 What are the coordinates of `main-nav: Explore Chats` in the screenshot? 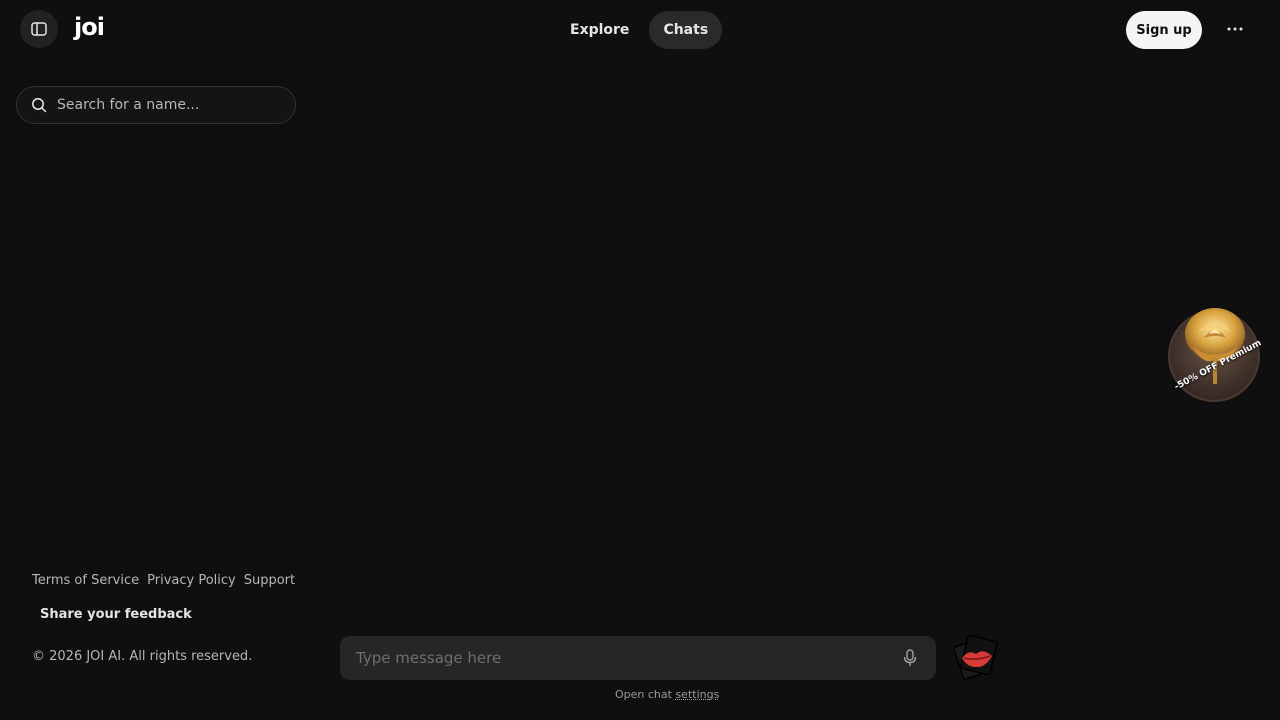 It's located at (639, 30).